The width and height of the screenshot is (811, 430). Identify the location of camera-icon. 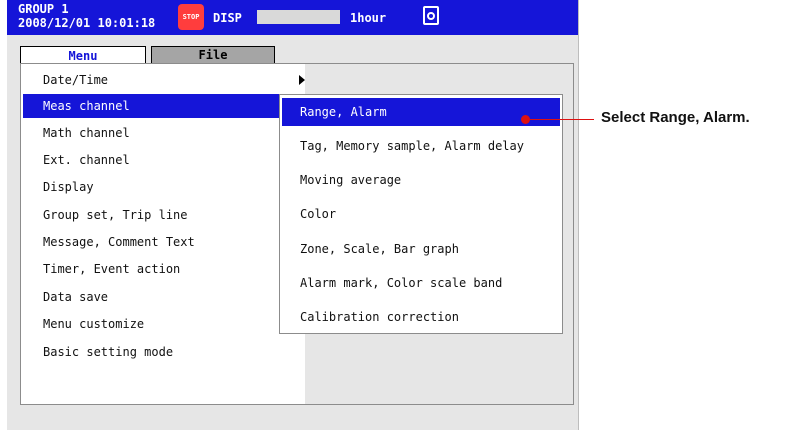
(431, 15).